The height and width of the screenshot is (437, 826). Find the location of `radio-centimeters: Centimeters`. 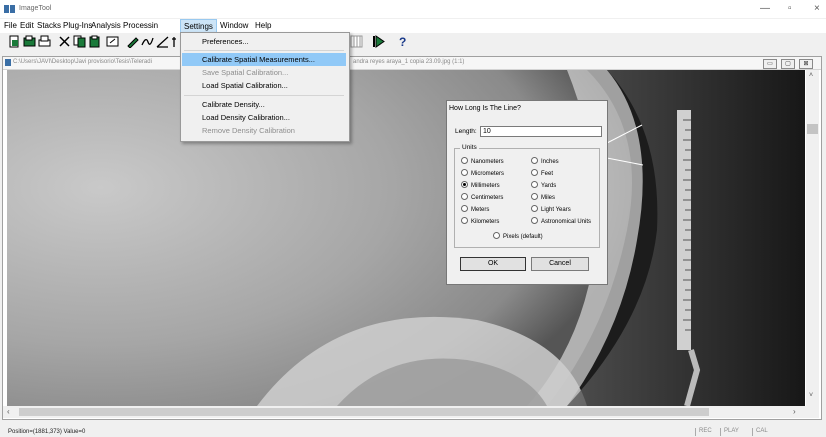

radio-centimeters: Centimeters is located at coordinates (482, 197).